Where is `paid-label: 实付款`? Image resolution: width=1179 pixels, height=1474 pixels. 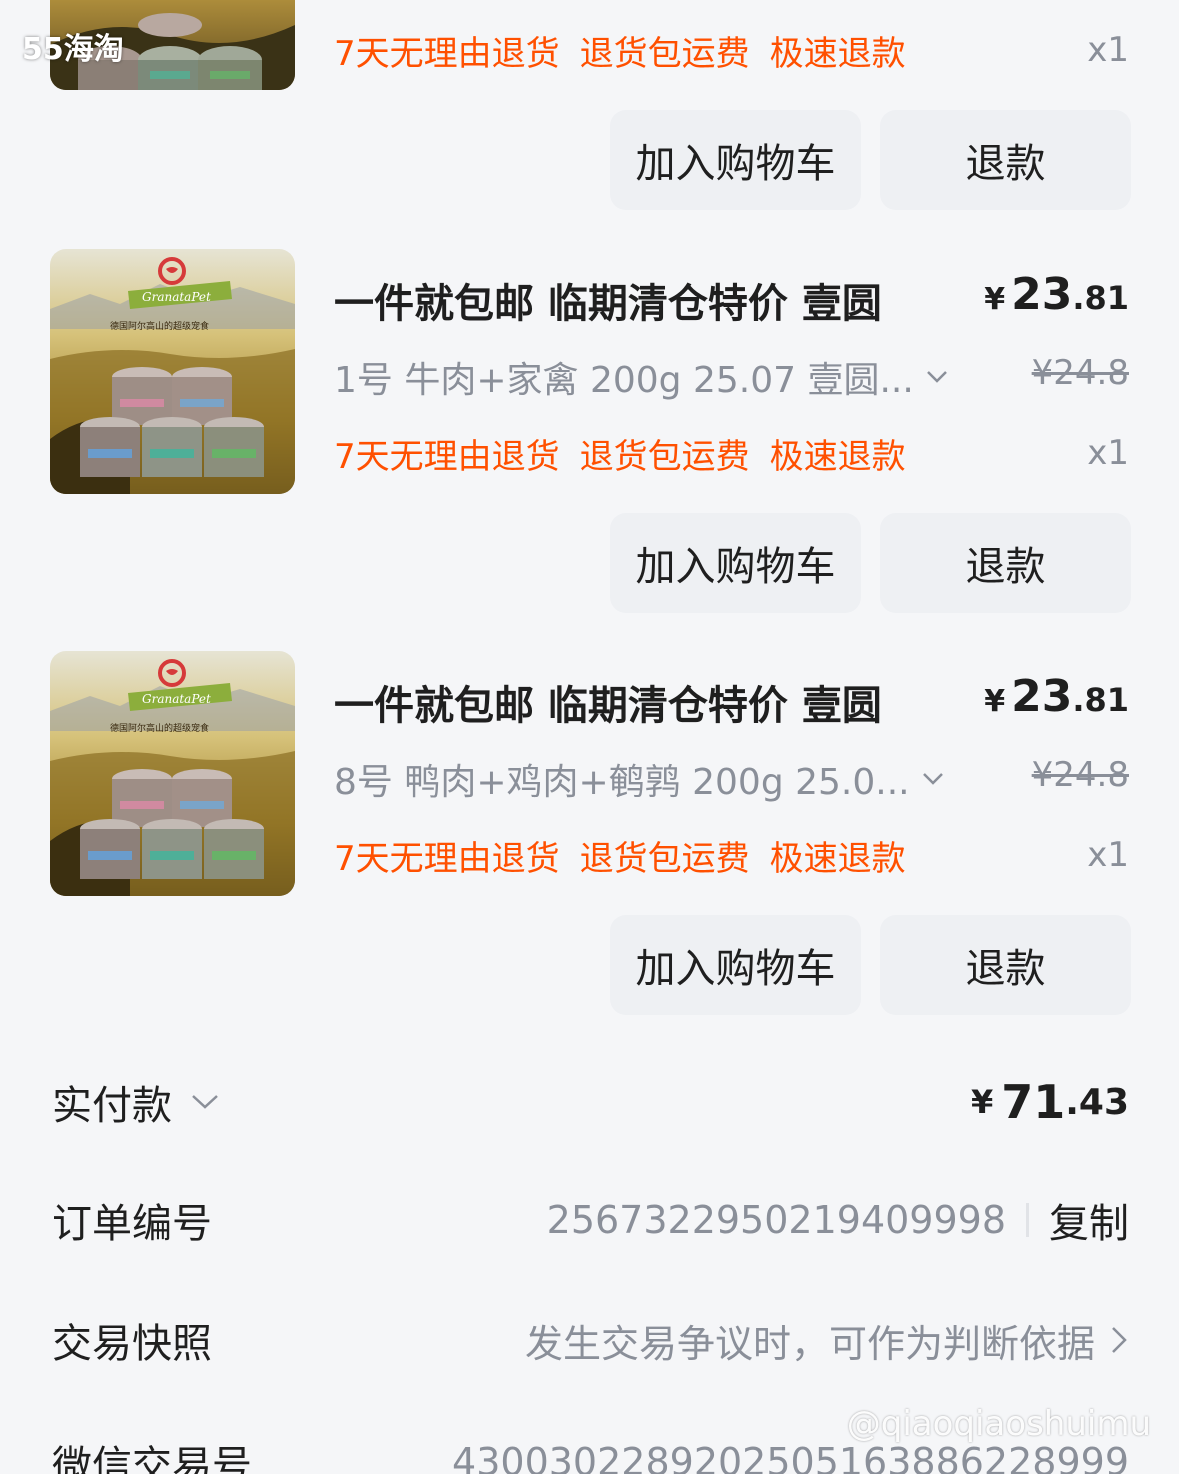 paid-label: 实付款 is located at coordinates (112, 1106).